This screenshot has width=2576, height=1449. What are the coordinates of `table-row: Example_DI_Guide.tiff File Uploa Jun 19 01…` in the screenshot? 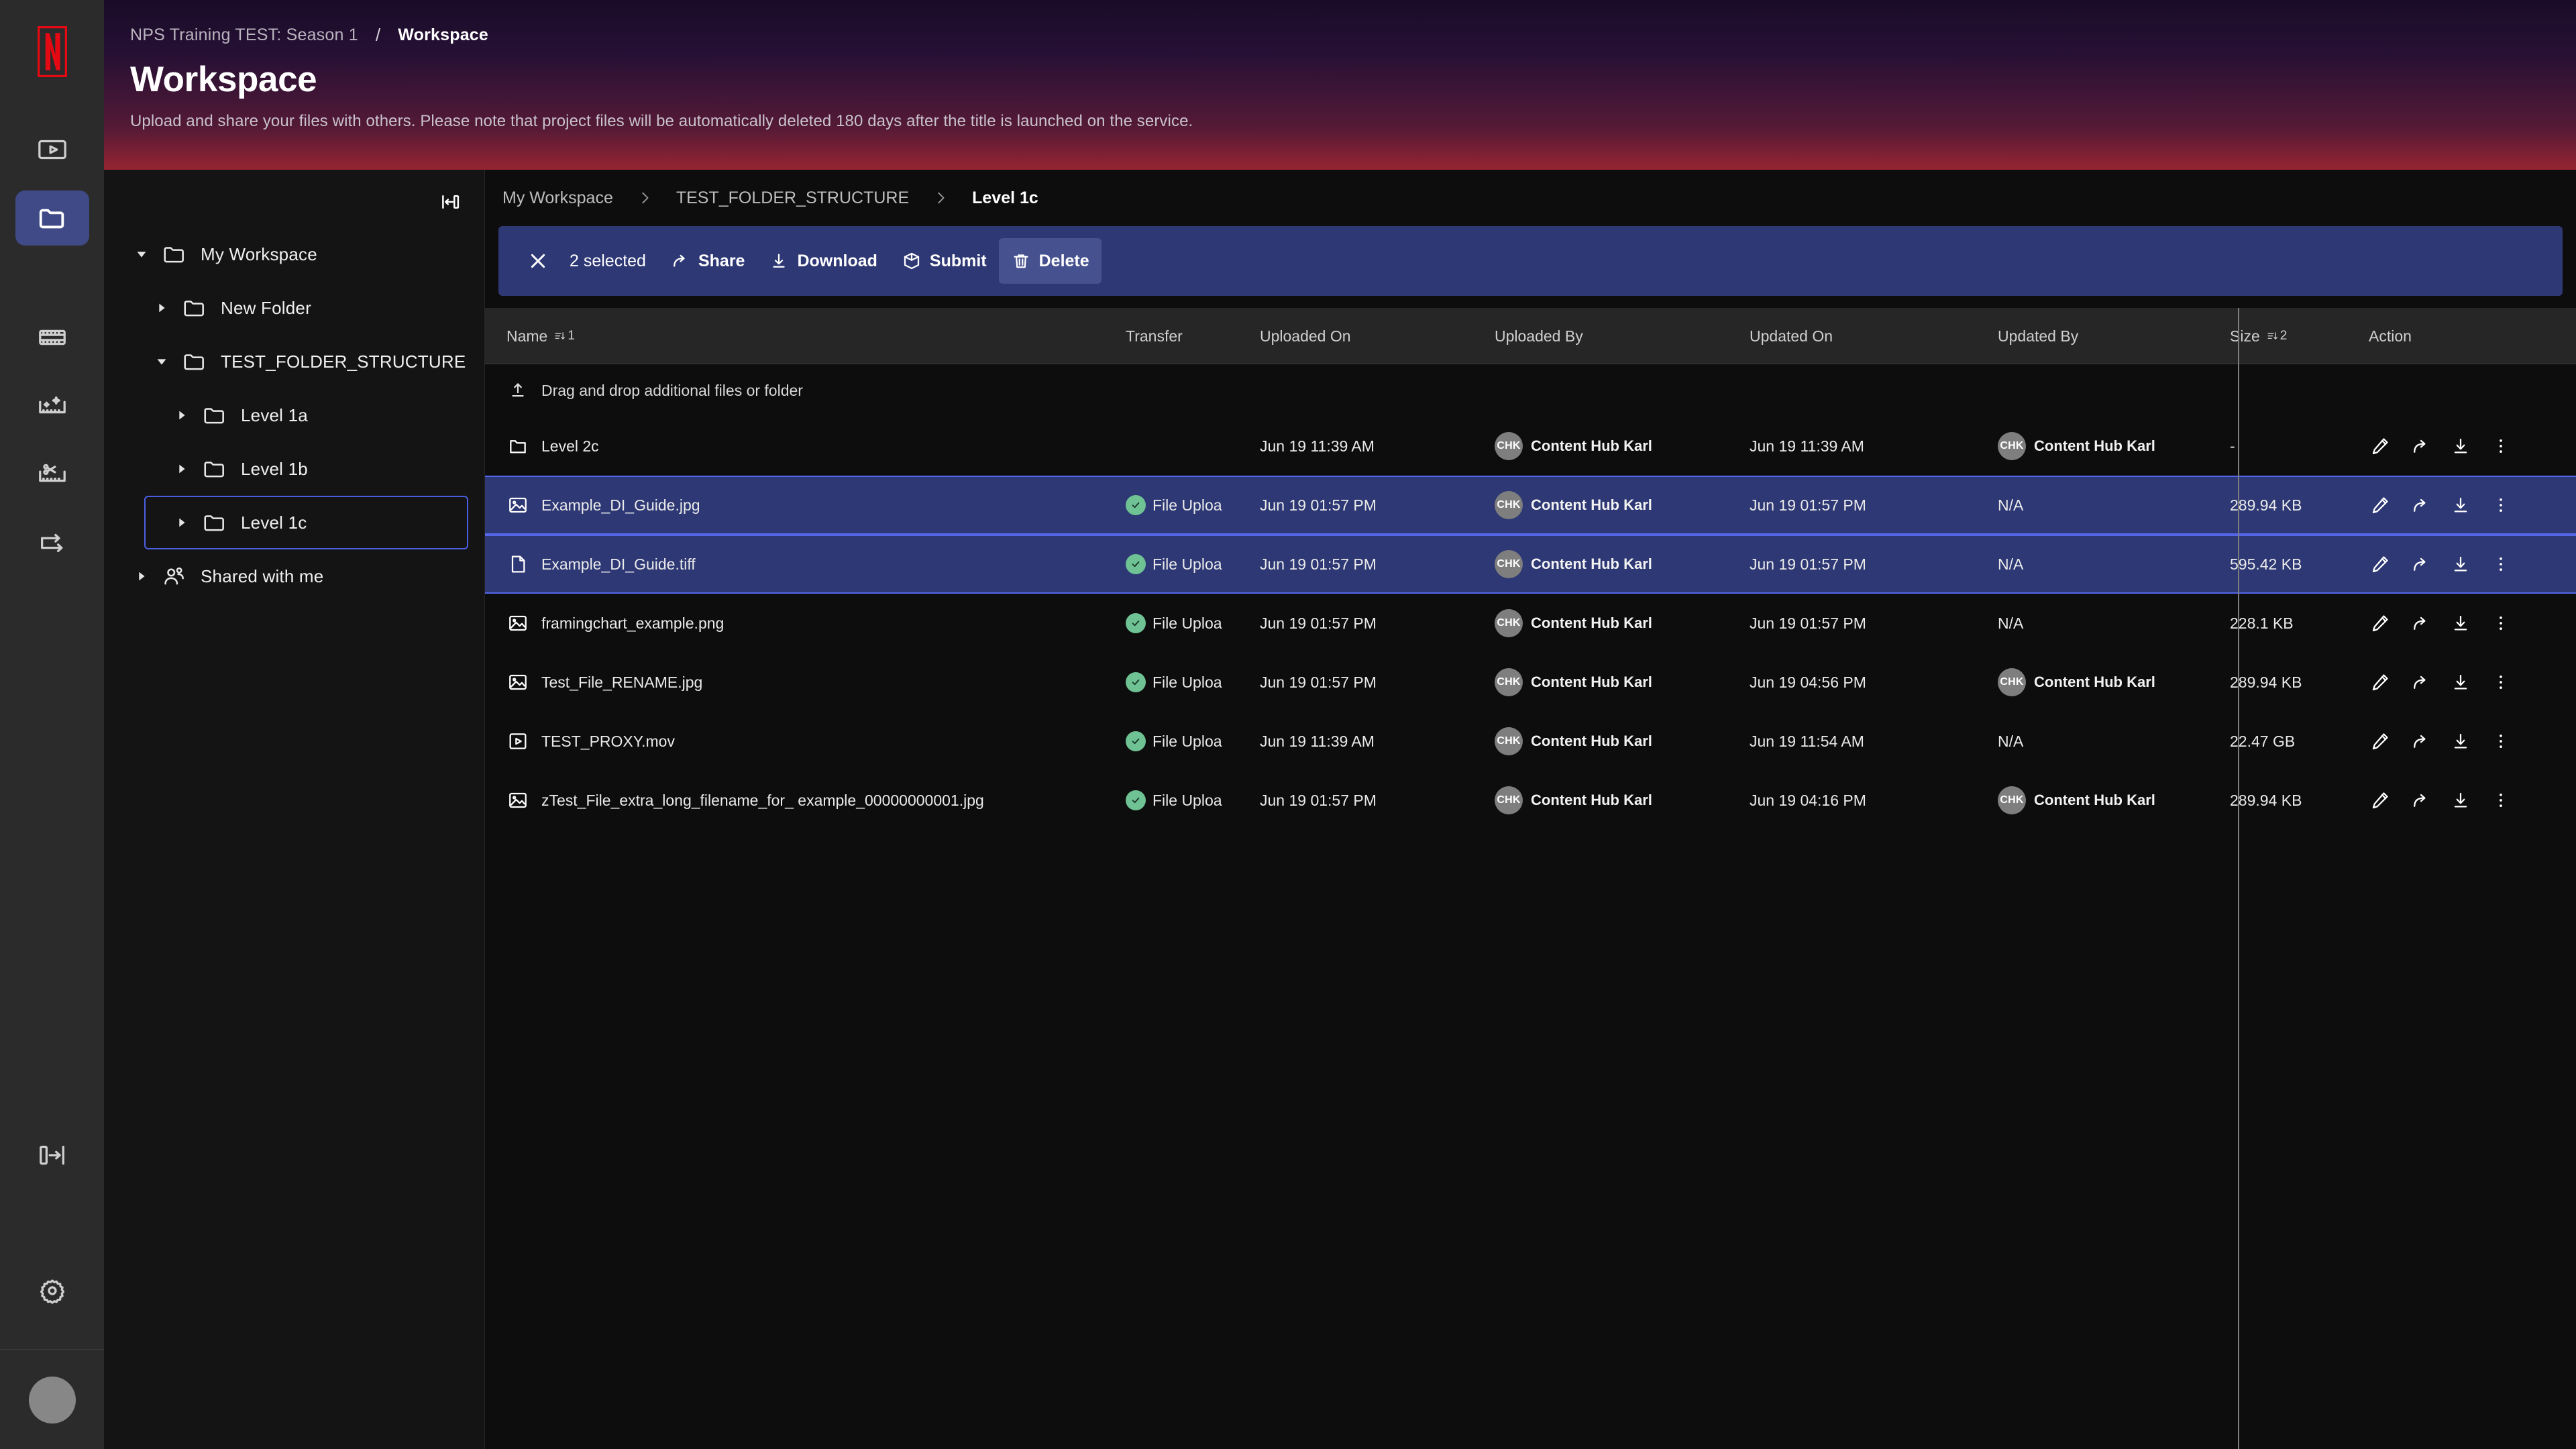 It's located at (1530, 564).